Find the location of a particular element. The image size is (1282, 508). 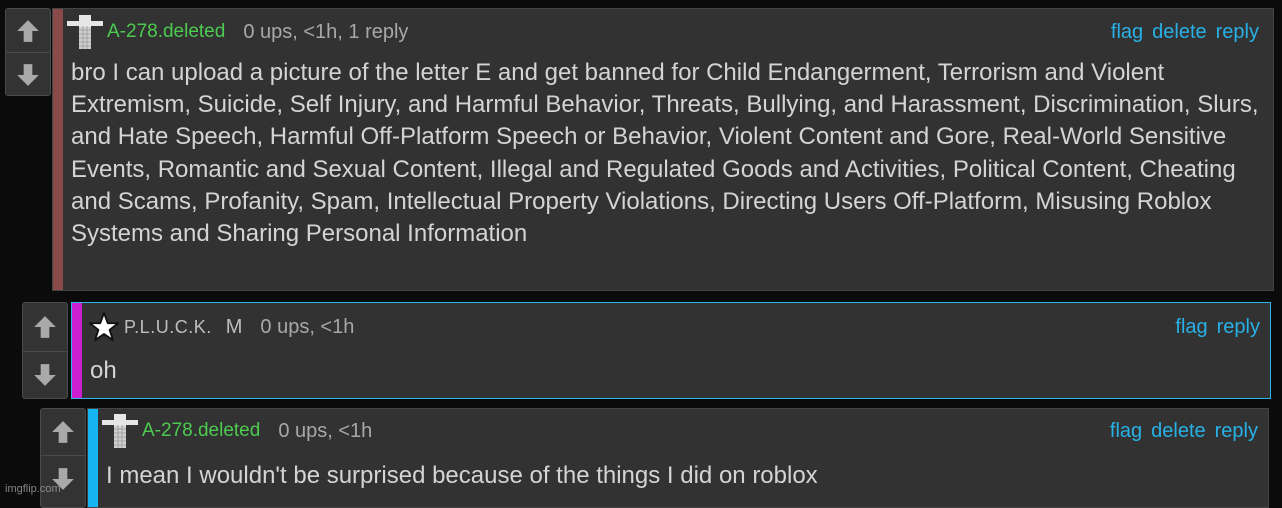

comment-actions: flag reply is located at coordinates (1217, 327).